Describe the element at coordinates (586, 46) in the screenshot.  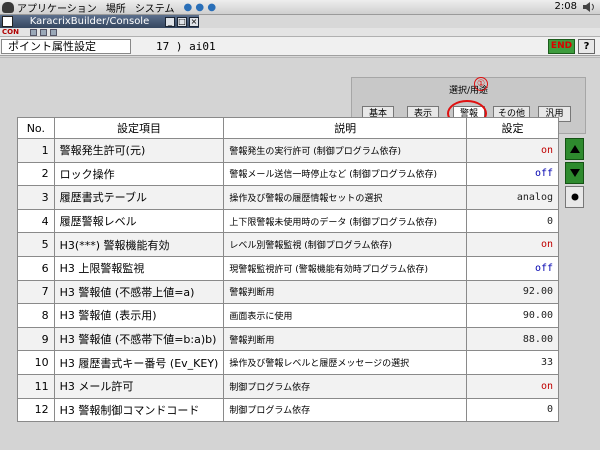
I see `help-button: ?` at that location.